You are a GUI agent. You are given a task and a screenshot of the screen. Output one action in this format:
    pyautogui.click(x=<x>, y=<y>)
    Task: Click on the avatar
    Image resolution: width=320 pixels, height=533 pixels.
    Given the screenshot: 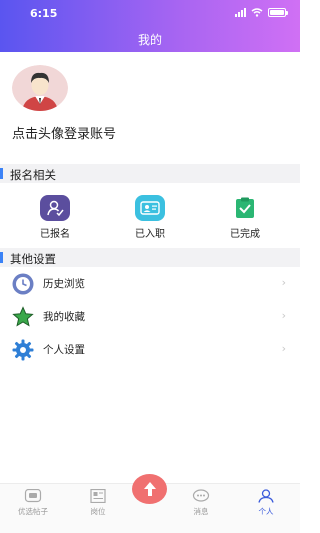 What is the action you would take?
    pyautogui.click(x=40, y=88)
    